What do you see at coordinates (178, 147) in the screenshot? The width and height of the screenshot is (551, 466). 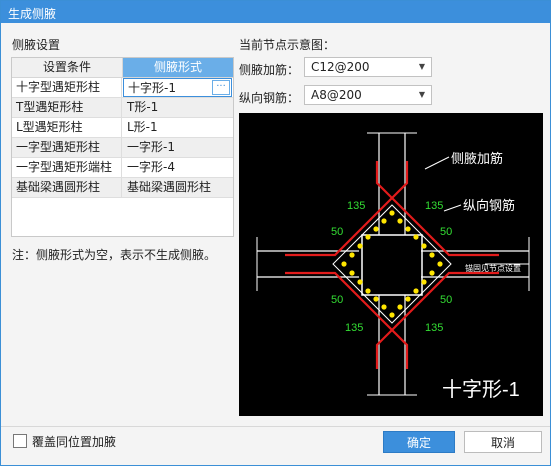 I see `cell-form: 一字形-1` at bounding box center [178, 147].